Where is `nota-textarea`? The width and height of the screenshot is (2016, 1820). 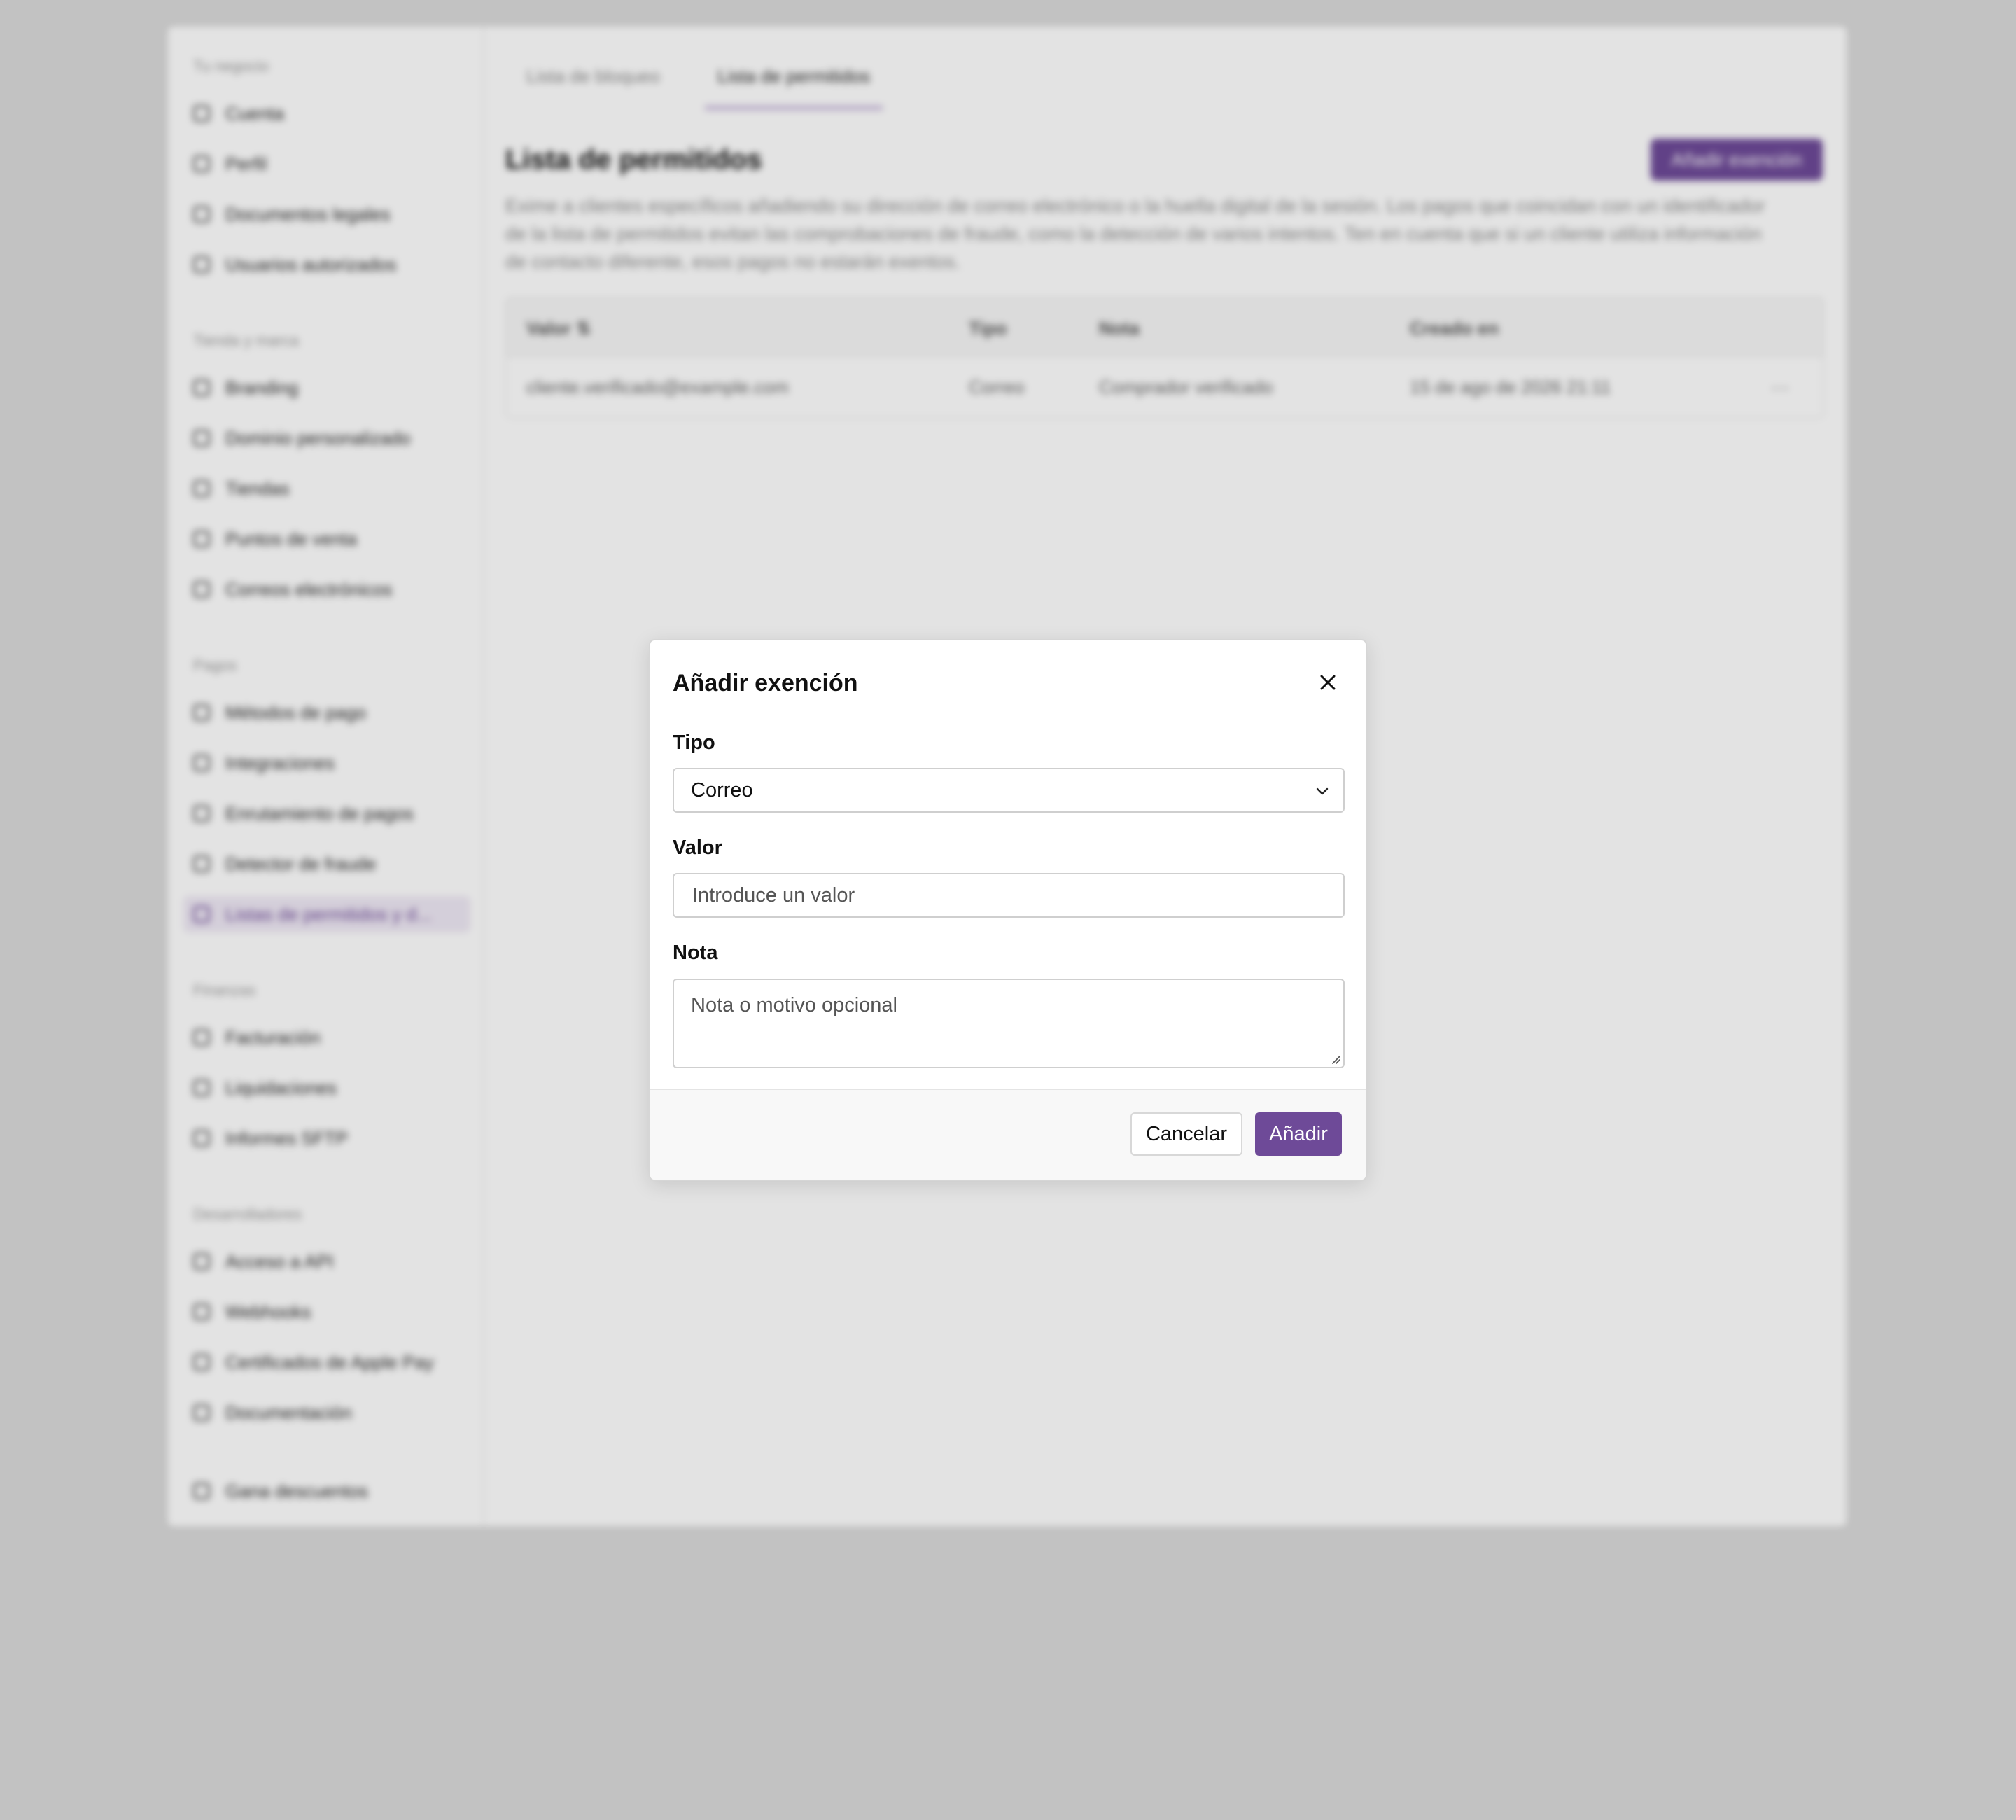
nota-textarea is located at coordinates (1006, 1025).